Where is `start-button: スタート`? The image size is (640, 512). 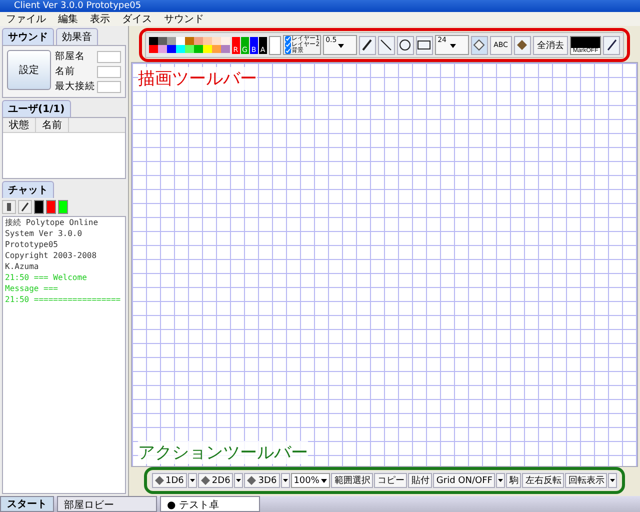
start-button: スタート is located at coordinates (27, 504).